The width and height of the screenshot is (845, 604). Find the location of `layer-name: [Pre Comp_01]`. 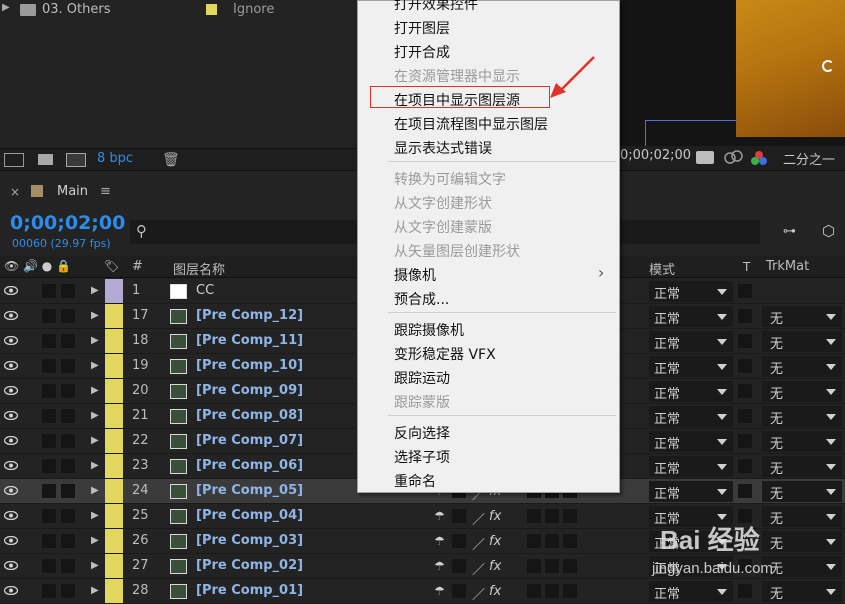

layer-name: [Pre Comp_01] is located at coordinates (249, 590).